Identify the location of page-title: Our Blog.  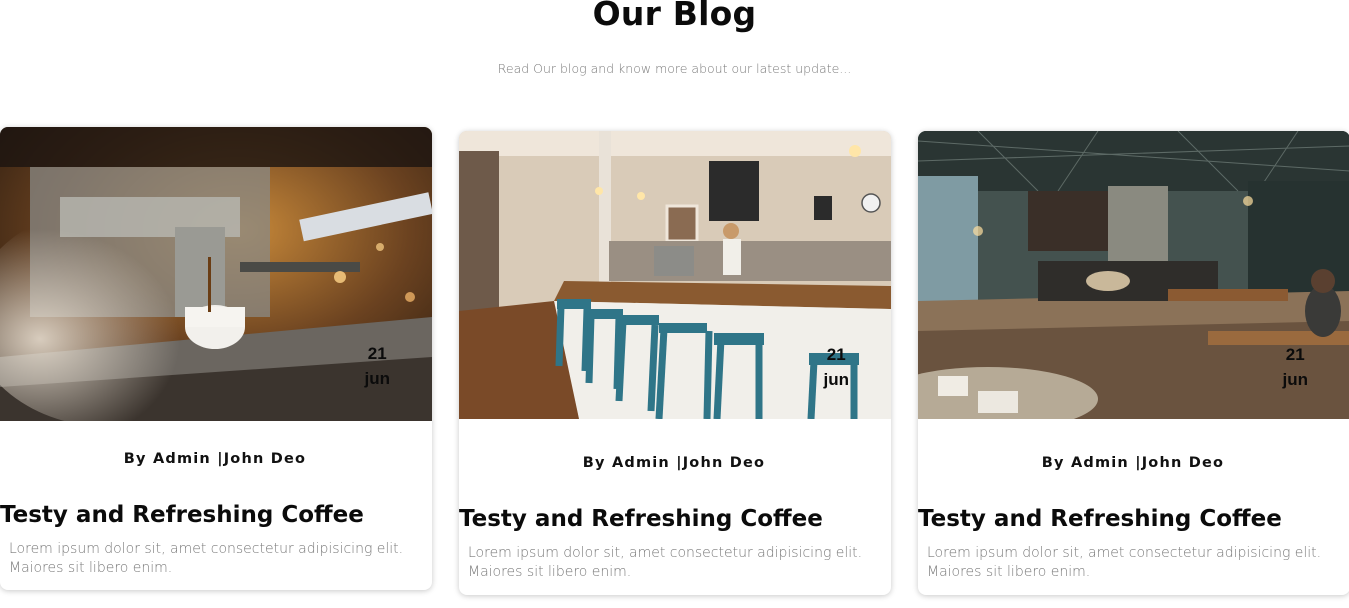
(674, 16).